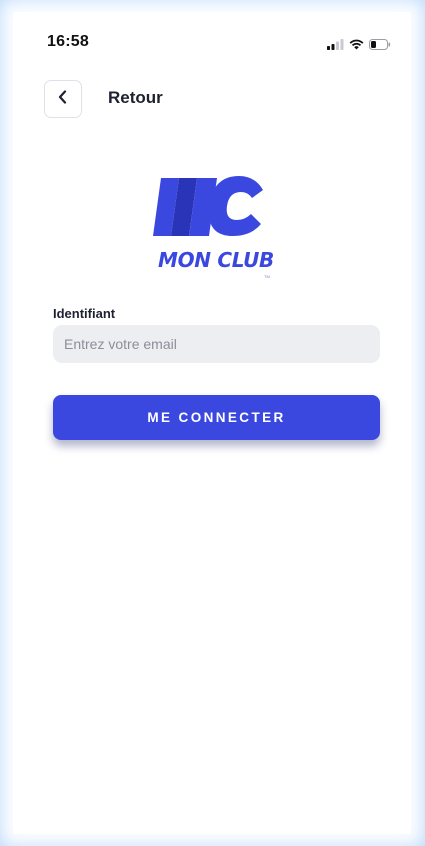 The image size is (425, 846). What do you see at coordinates (356, 46) in the screenshot?
I see `wifi-icon` at bounding box center [356, 46].